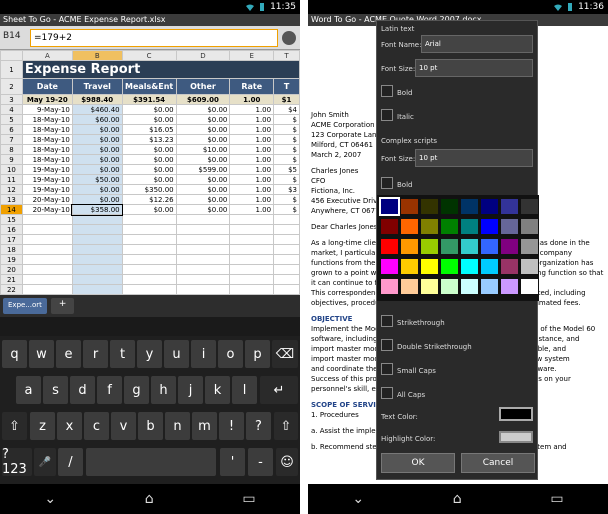 Image resolution: width=608 pixels, height=514 pixels. Describe the element at coordinates (149, 99) in the screenshot. I see `table-cell: $391.54` at that location.